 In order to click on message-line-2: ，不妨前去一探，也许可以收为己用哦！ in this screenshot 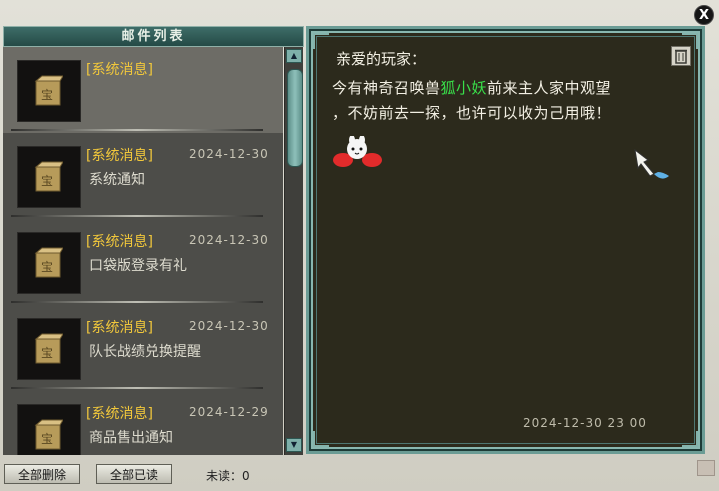, I will do `click(472, 113)`.